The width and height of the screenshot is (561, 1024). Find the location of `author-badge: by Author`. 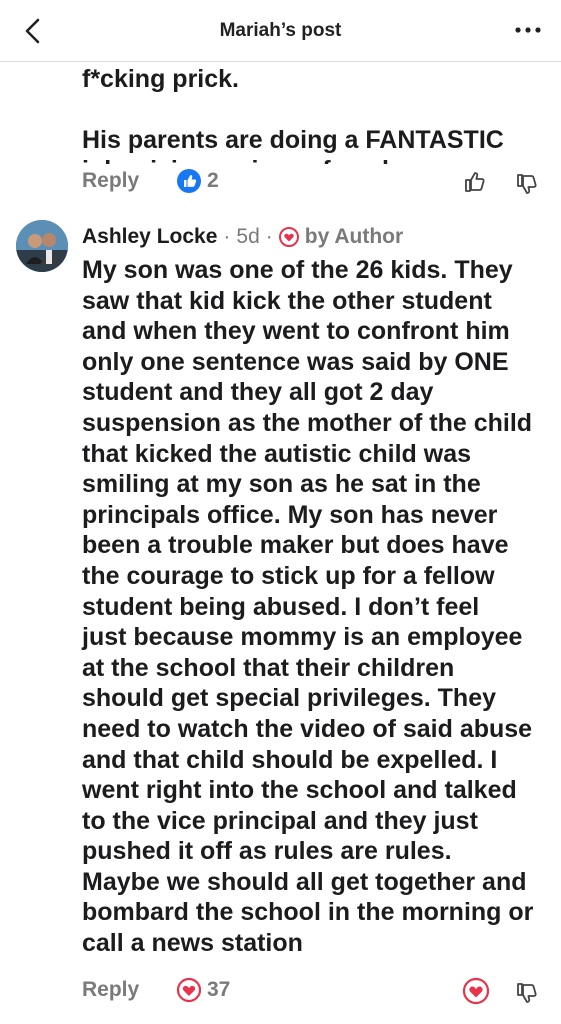

author-badge: by Author is located at coordinates (354, 236).